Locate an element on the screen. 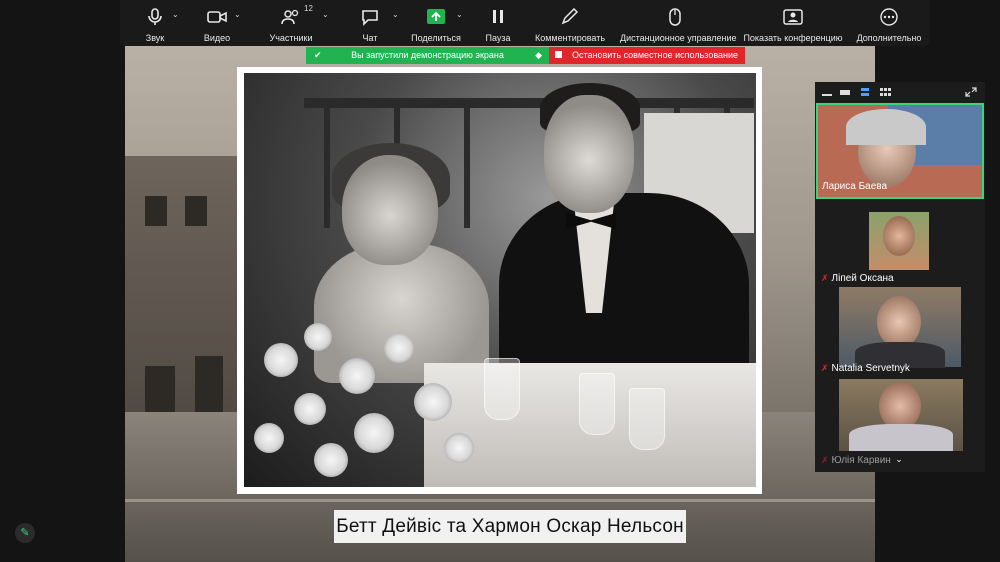 This screenshot has height=562, width=1000. show-meeting-label: Показать конференцию is located at coordinates (793, 38).